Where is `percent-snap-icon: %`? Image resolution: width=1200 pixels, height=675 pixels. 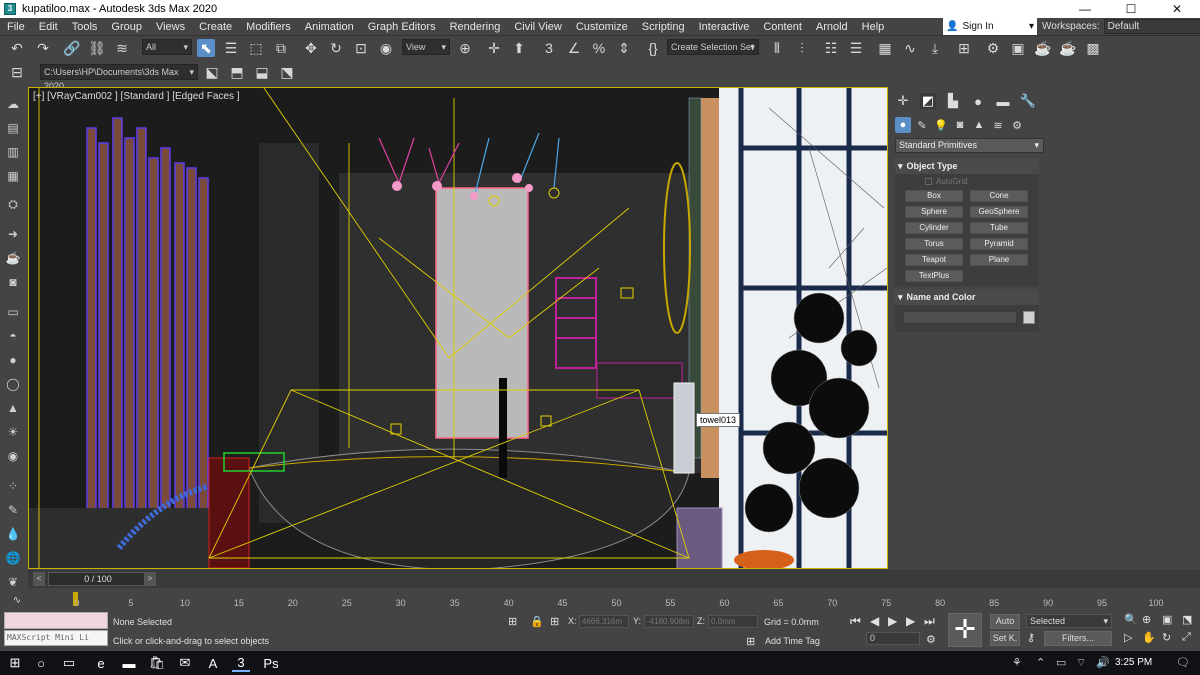 percent-snap-icon: % is located at coordinates (599, 48).